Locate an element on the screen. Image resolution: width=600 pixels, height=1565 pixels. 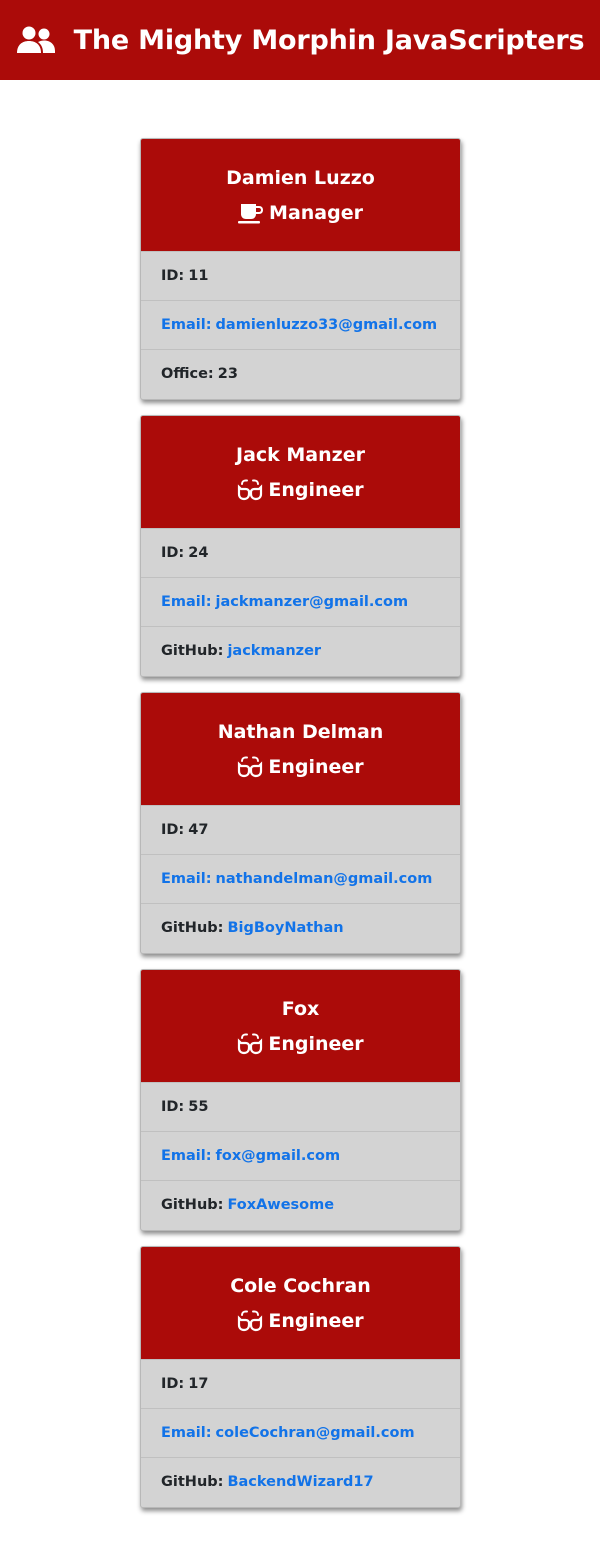
page-title: The Mighty Morphin JavaScripters is located at coordinates (329, 40).